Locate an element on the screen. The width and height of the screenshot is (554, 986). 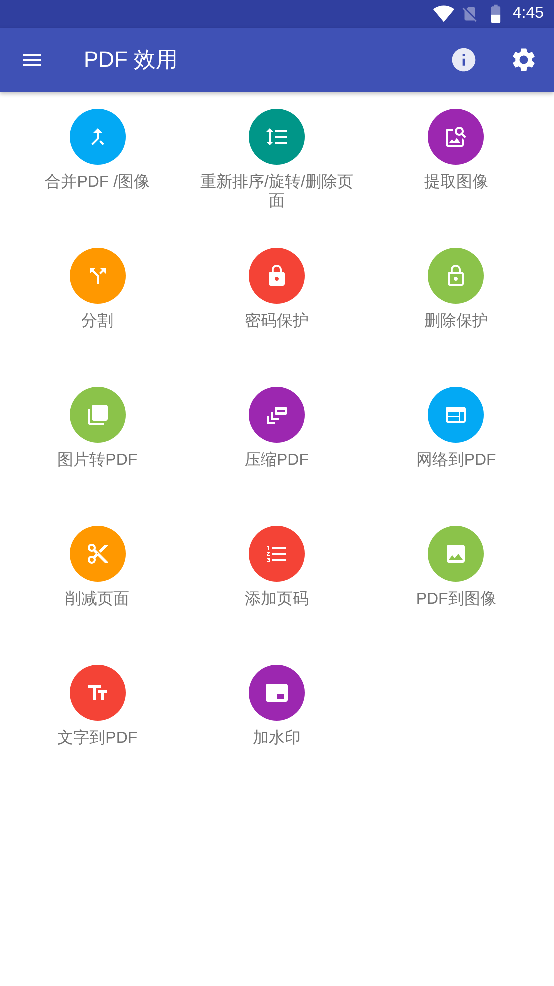
tool-button: 密码保护 is located at coordinates (277, 289).